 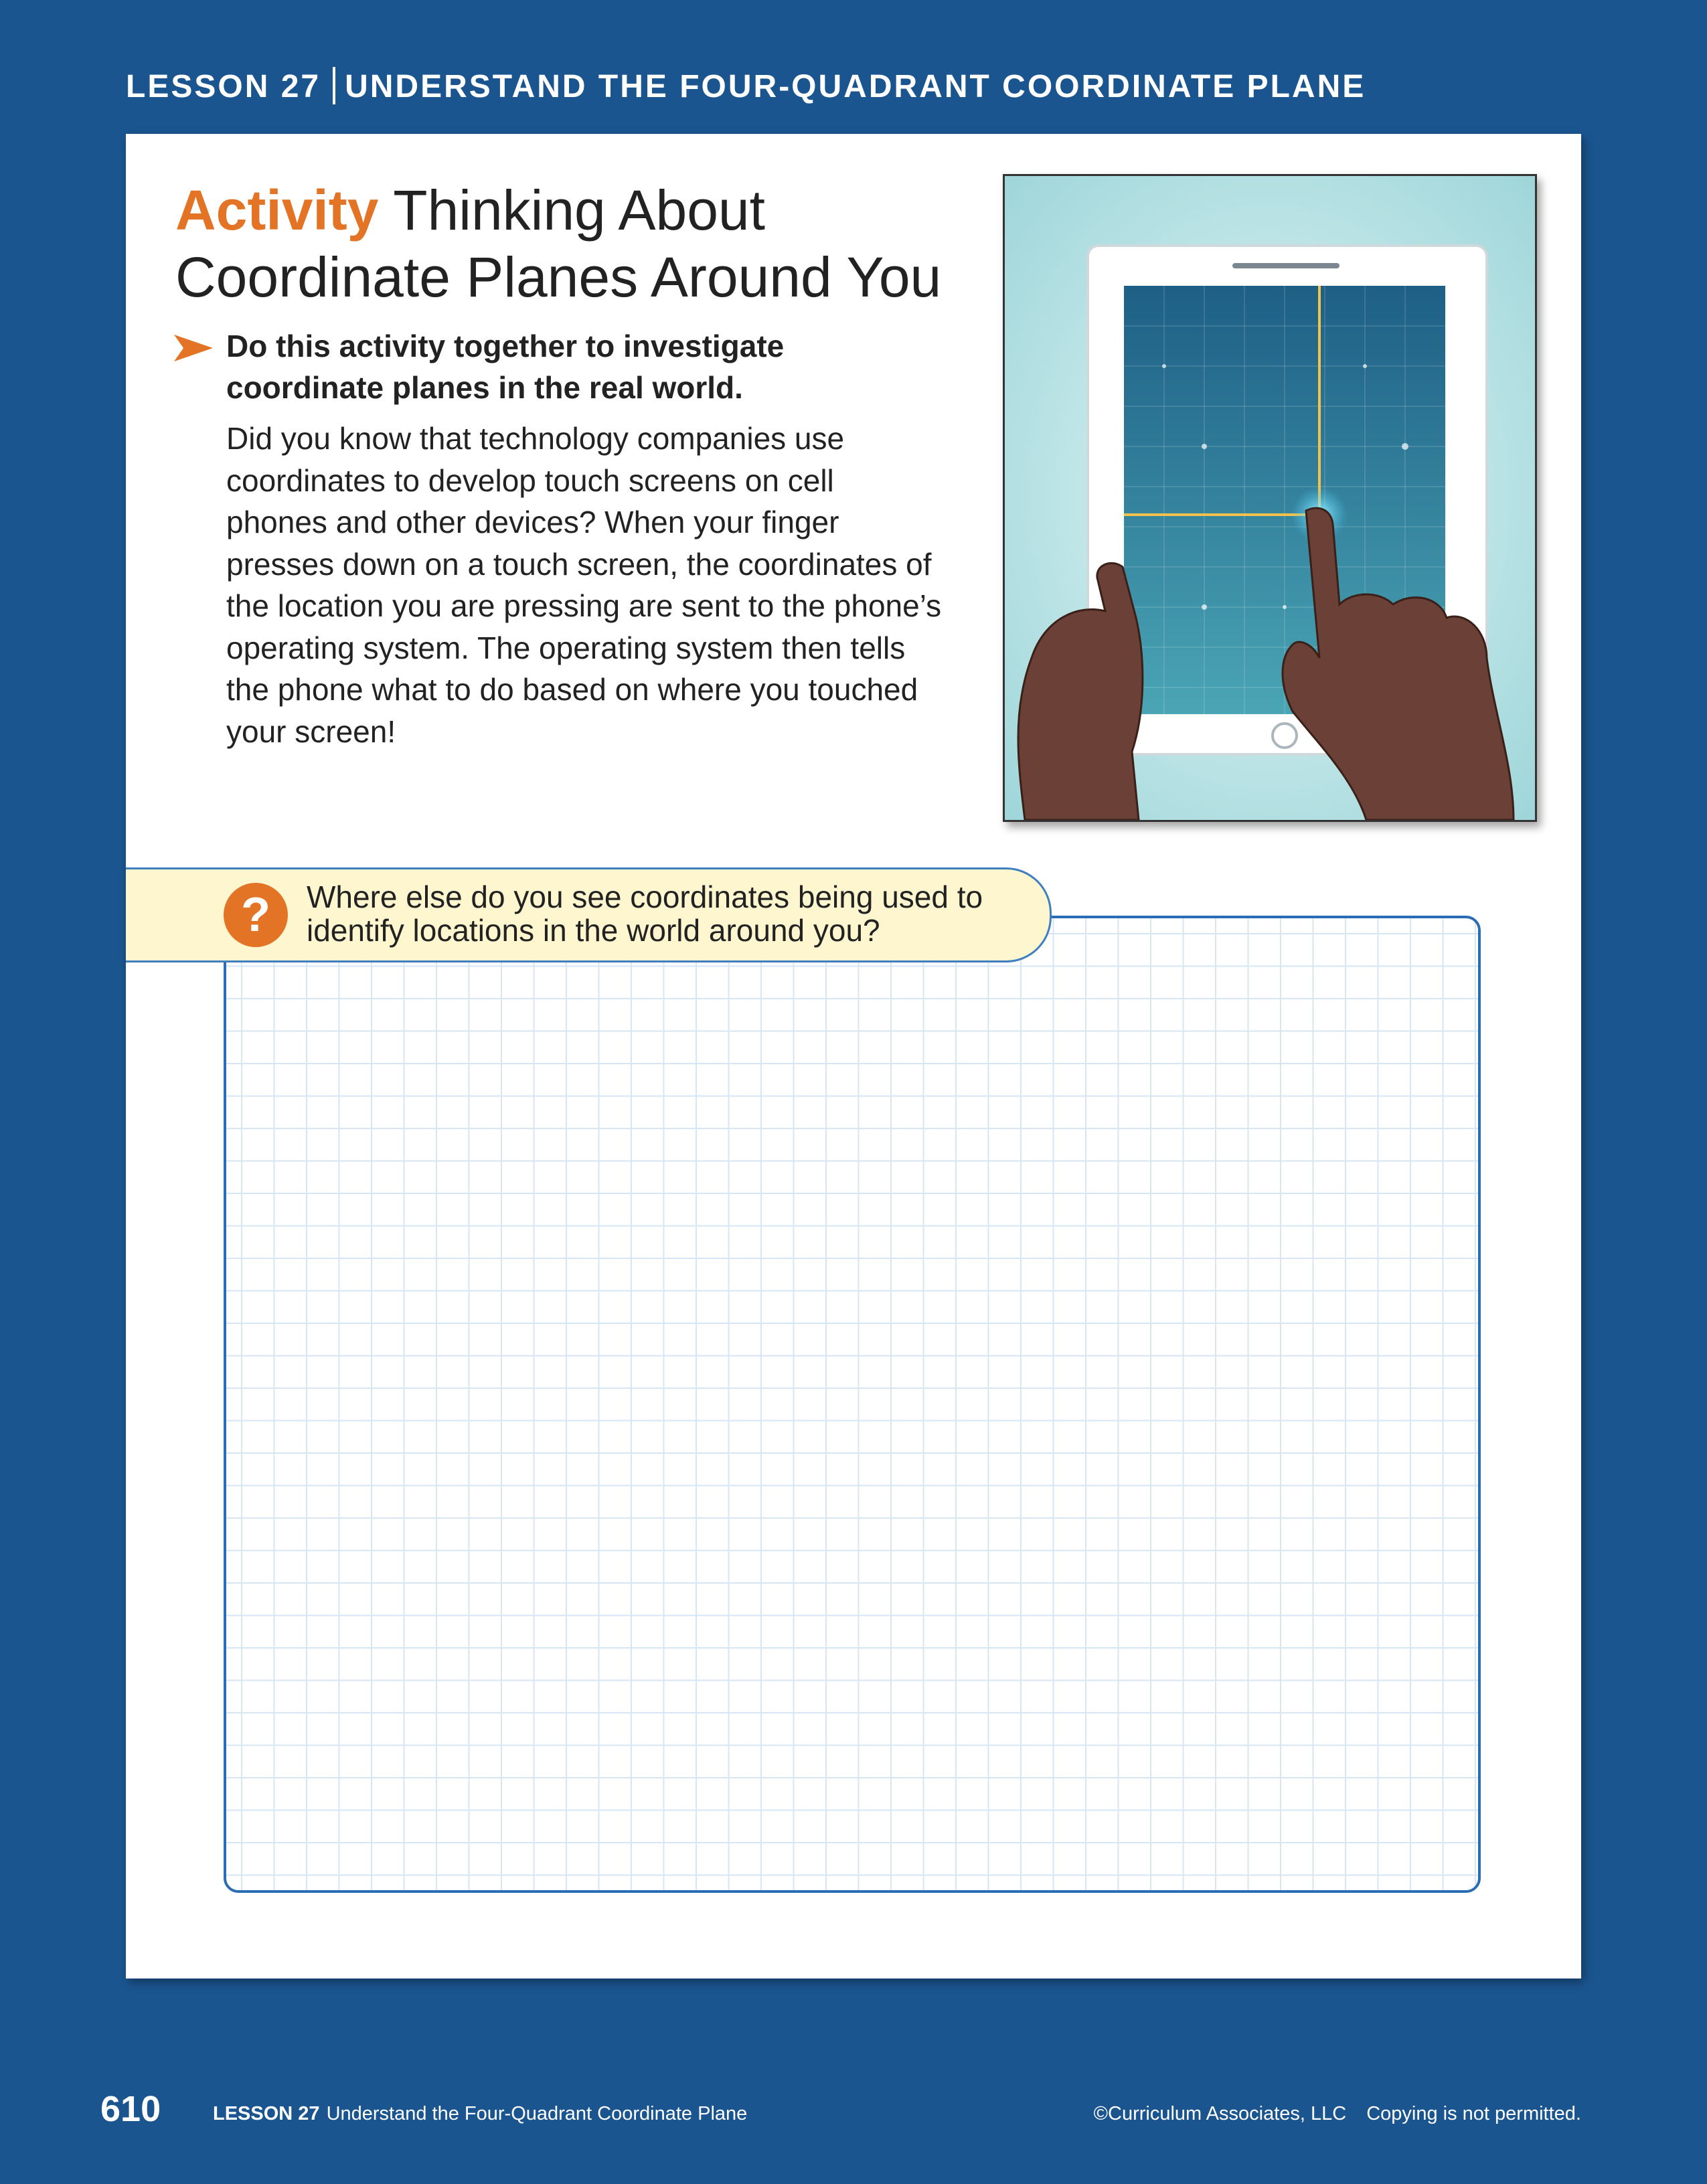 I want to click on activity-label: Activity, so click(x=277, y=210).